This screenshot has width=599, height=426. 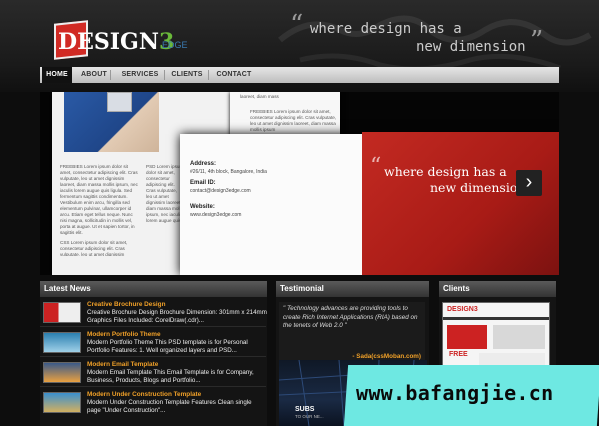 What do you see at coordinates (94, 75) in the screenshot?
I see `nav-about: ABOUT` at bounding box center [94, 75].